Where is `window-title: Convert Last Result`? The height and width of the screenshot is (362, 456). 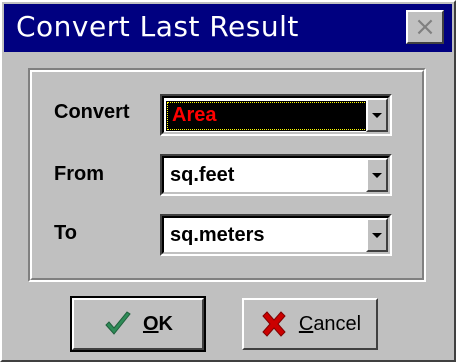 window-title: Convert Last Result is located at coordinates (157, 26).